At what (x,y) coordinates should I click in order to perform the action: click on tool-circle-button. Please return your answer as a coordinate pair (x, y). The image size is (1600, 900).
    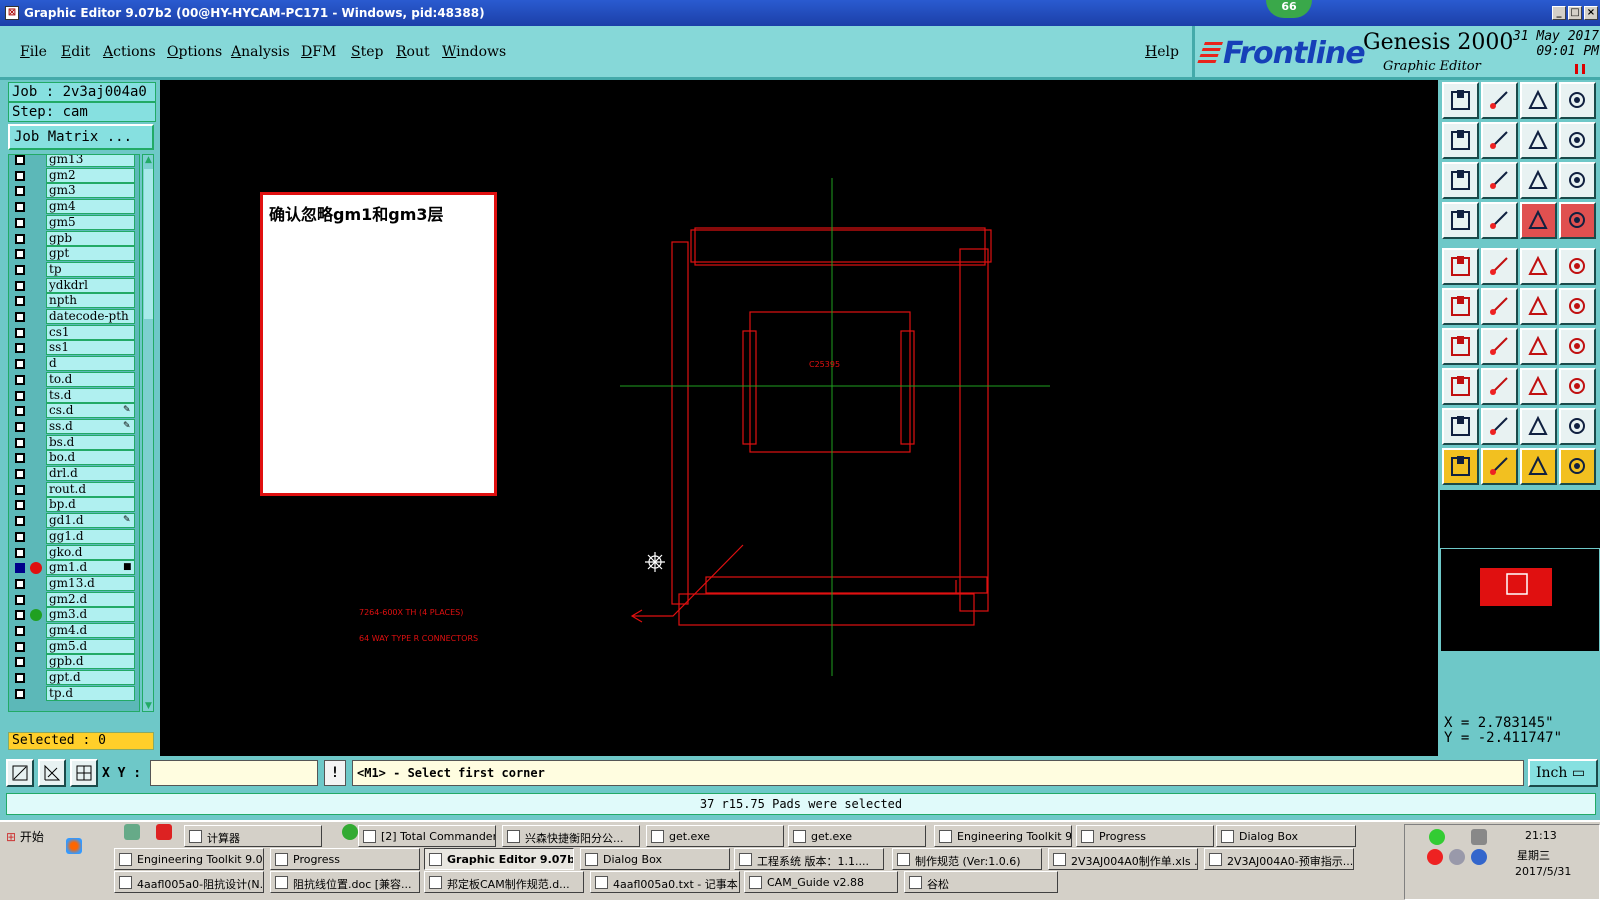
    Looking at the image, I should click on (1577, 266).